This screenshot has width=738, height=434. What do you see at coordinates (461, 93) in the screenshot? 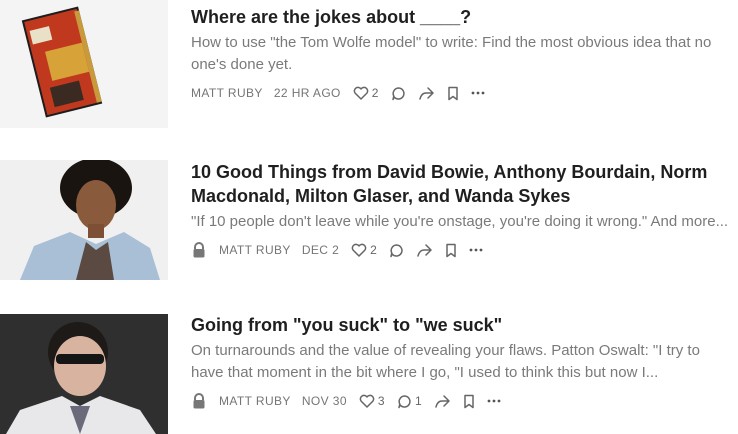
I see `post-meta: MATT RUBY 22 HR AGO 2` at bounding box center [461, 93].